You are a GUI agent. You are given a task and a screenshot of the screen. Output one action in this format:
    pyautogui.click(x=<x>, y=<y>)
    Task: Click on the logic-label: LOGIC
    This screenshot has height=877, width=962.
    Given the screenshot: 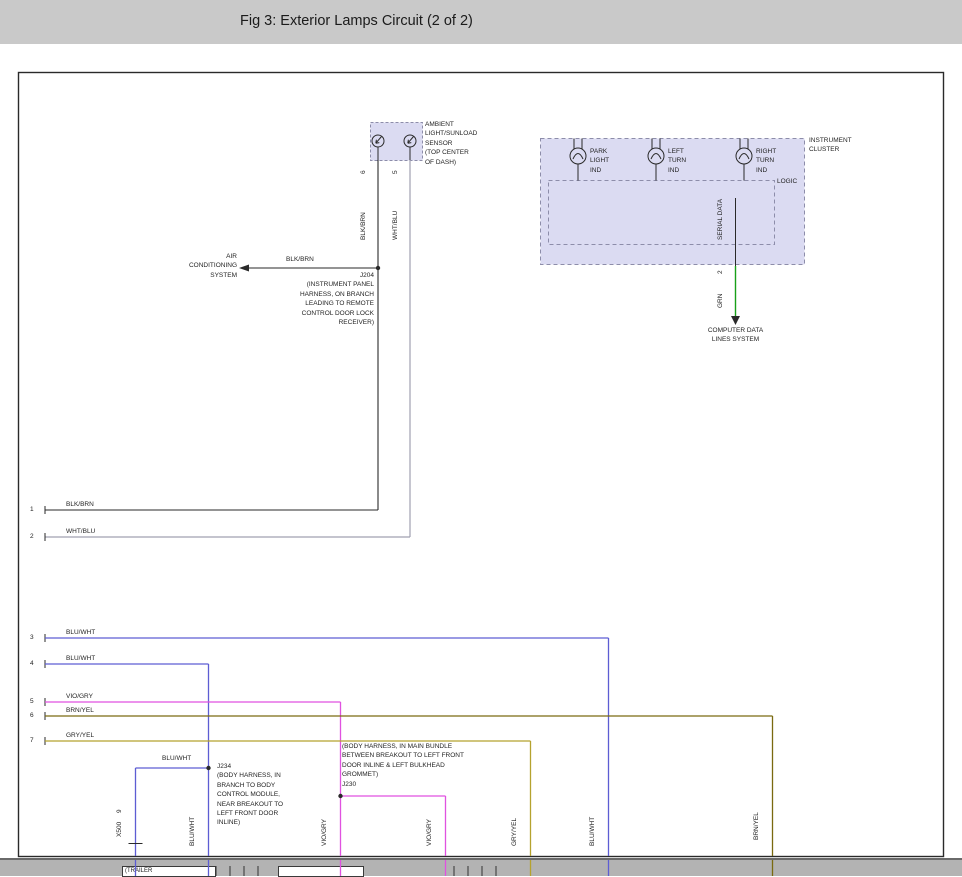 What is the action you would take?
    pyautogui.click(x=787, y=181)
    